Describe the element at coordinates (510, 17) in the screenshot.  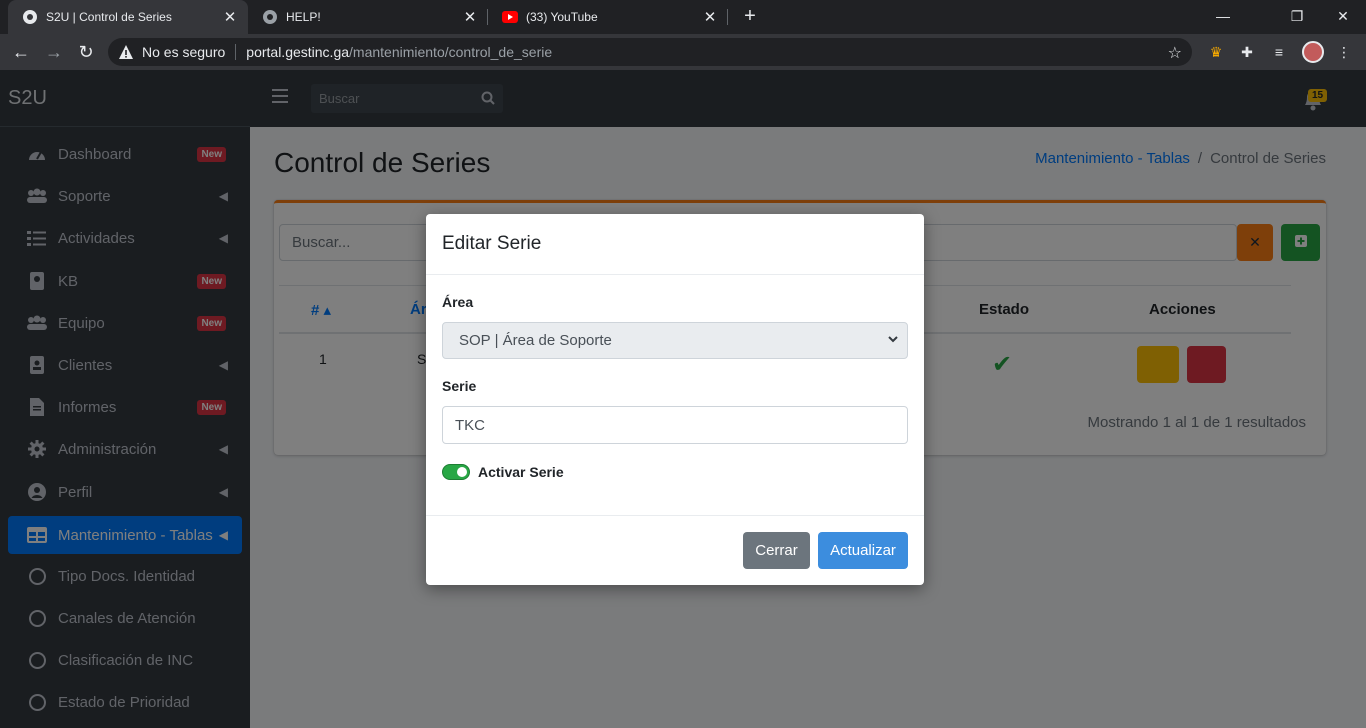
I see `youtube-icon` at that location.